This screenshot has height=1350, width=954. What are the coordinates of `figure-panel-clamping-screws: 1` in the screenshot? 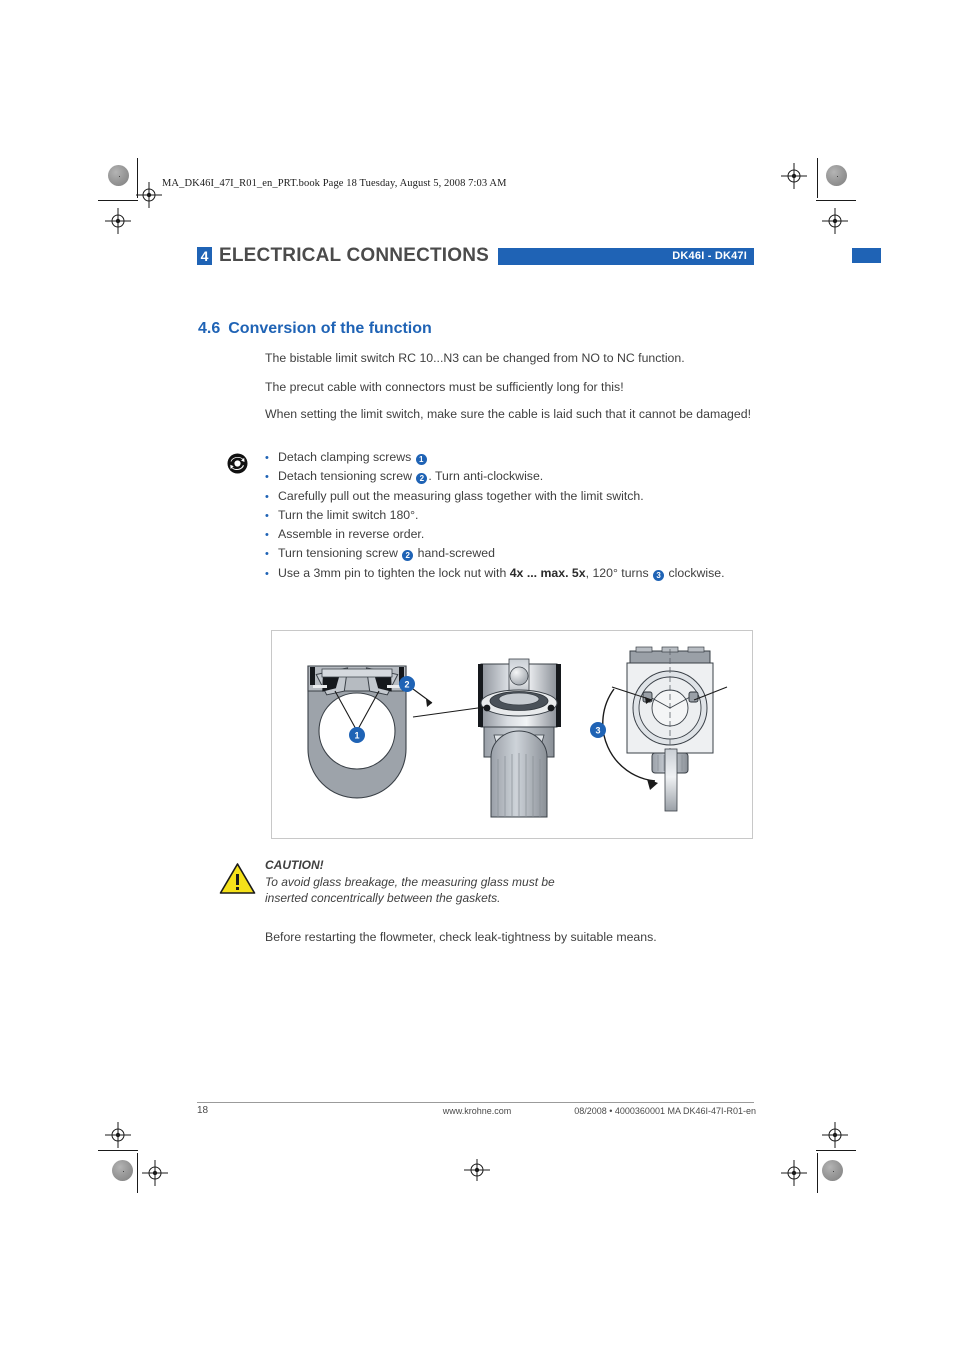 It's located at (357, 732).